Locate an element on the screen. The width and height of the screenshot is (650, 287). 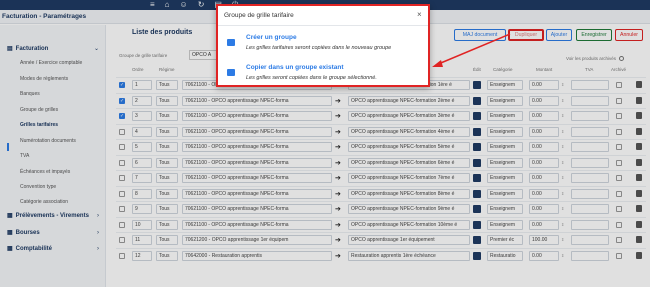
arrow-line is located at coordinates (473, 49).